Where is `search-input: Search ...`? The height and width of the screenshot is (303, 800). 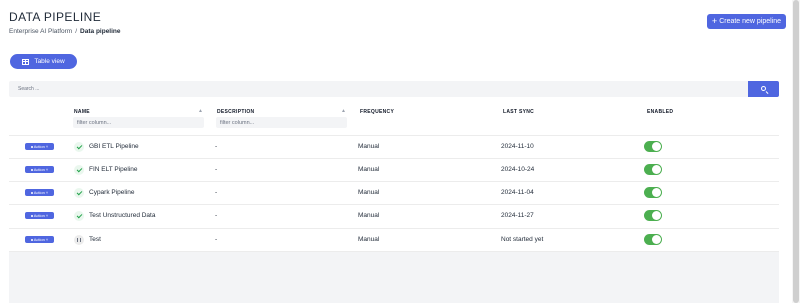
search-input: Search ... is located at coordinates (378, 89).